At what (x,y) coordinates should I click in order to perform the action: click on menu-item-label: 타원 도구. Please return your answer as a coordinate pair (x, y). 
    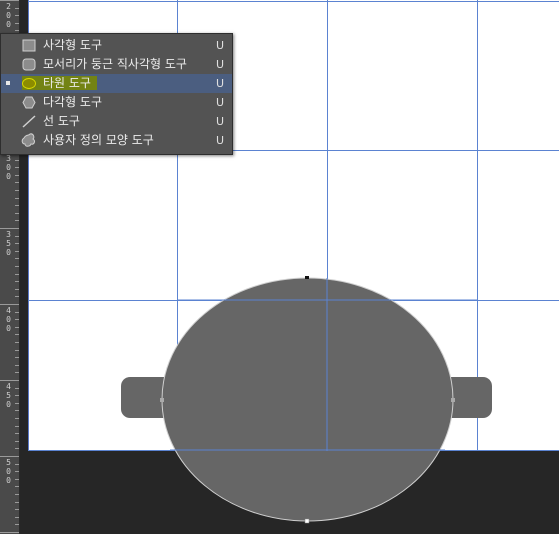
    Looking at the image, I should click on (67, 83).